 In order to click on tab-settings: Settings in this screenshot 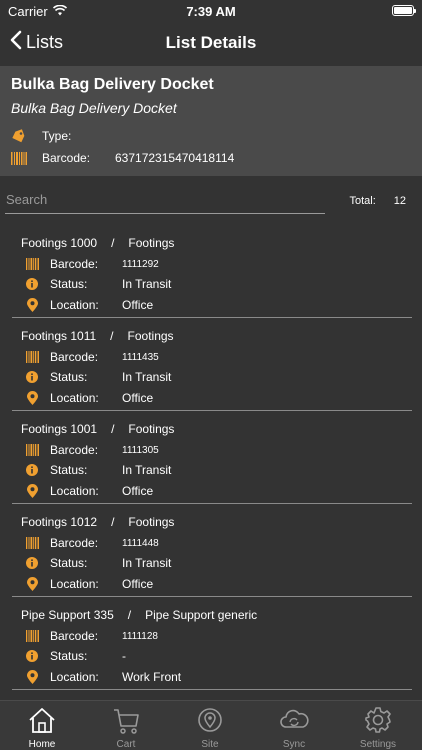, I will do `click(378, 726)`.